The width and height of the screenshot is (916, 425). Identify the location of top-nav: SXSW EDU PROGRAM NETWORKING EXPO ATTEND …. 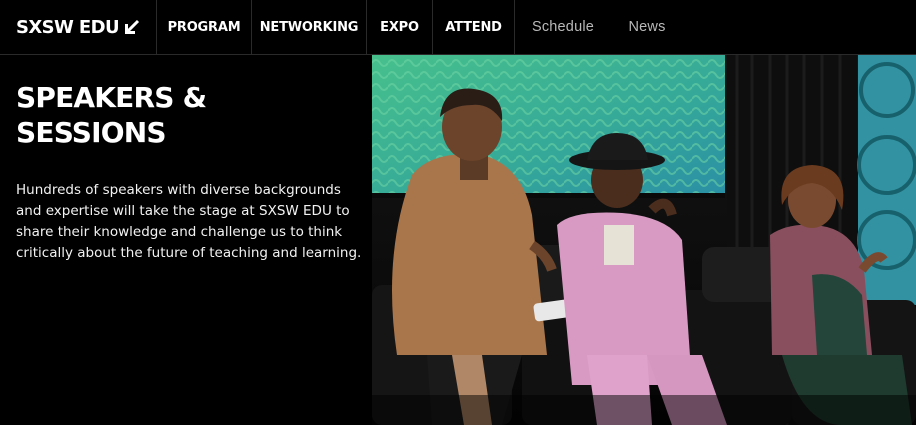
(458, 27).